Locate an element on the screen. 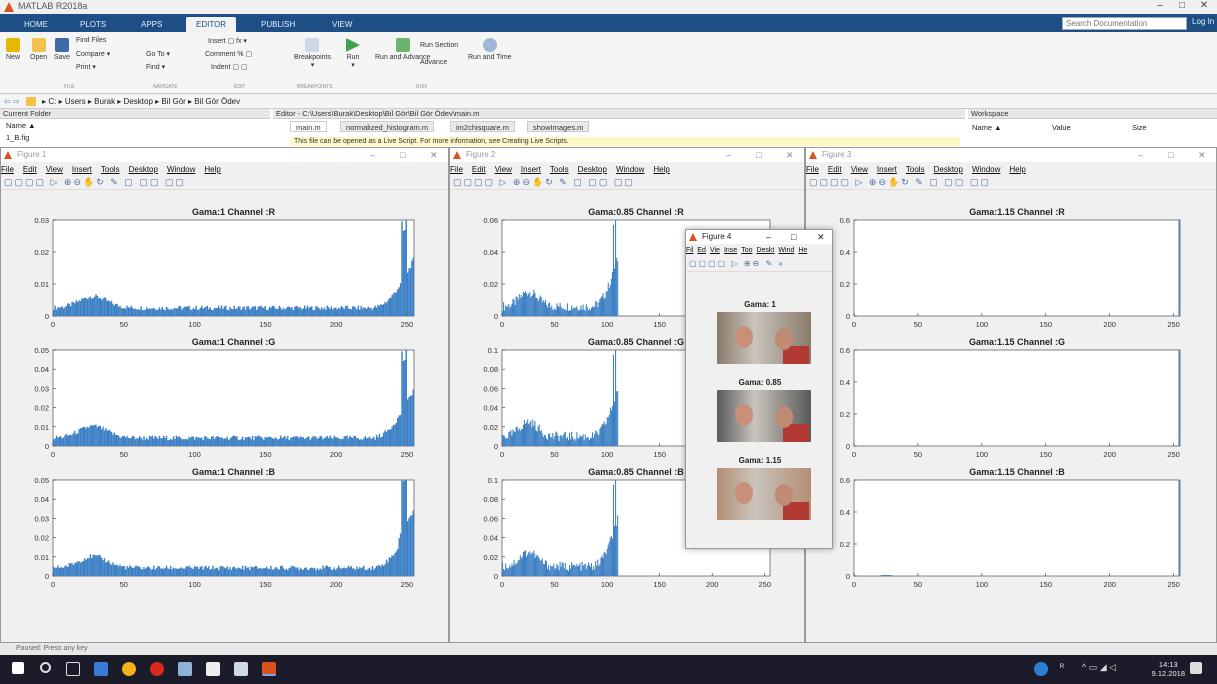 The height and width of the screenshot is (684, 1217). tab-editor: EDITOR is located at coordinates (211, 24).